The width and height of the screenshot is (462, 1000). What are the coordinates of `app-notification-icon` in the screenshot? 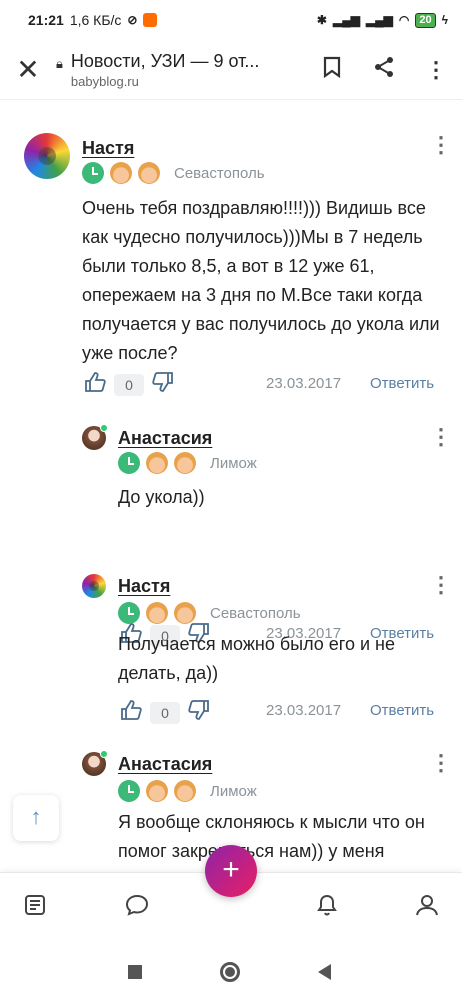 It's located at (150, 20).